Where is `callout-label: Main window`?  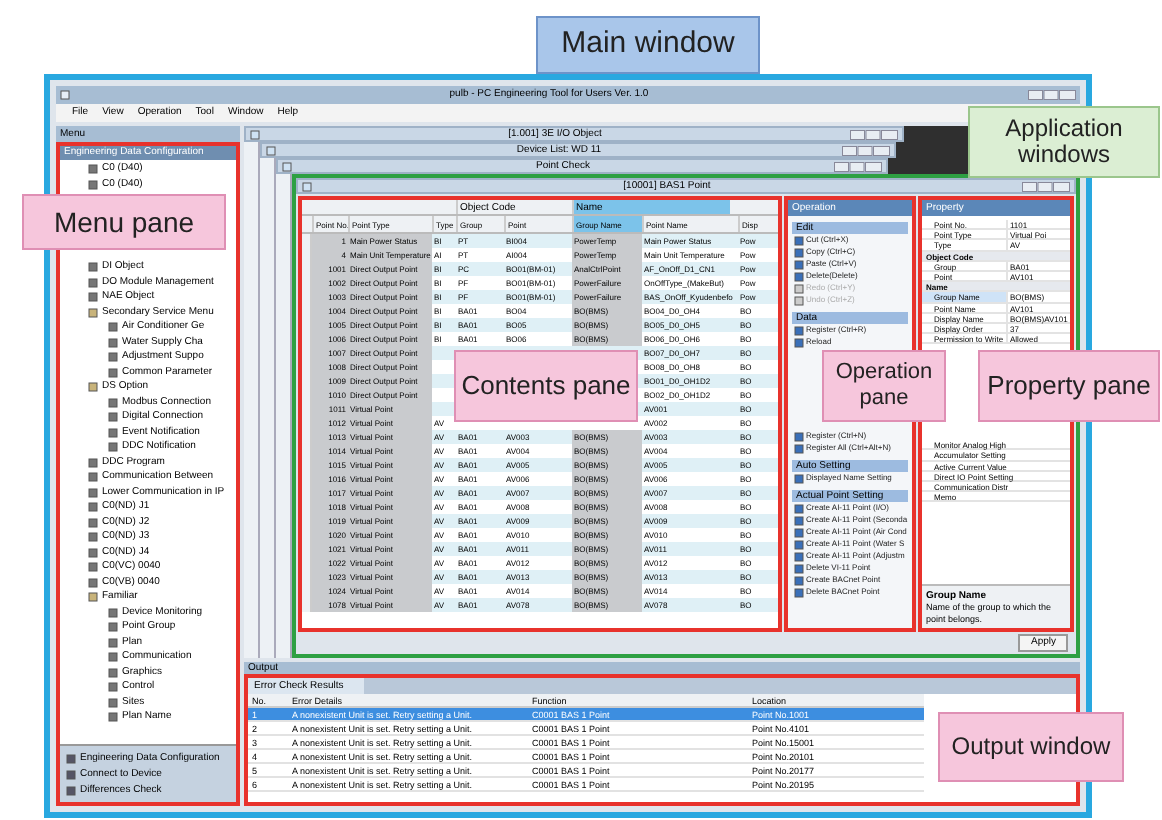 callout-label: Main window is located at coordinates (648, 45).